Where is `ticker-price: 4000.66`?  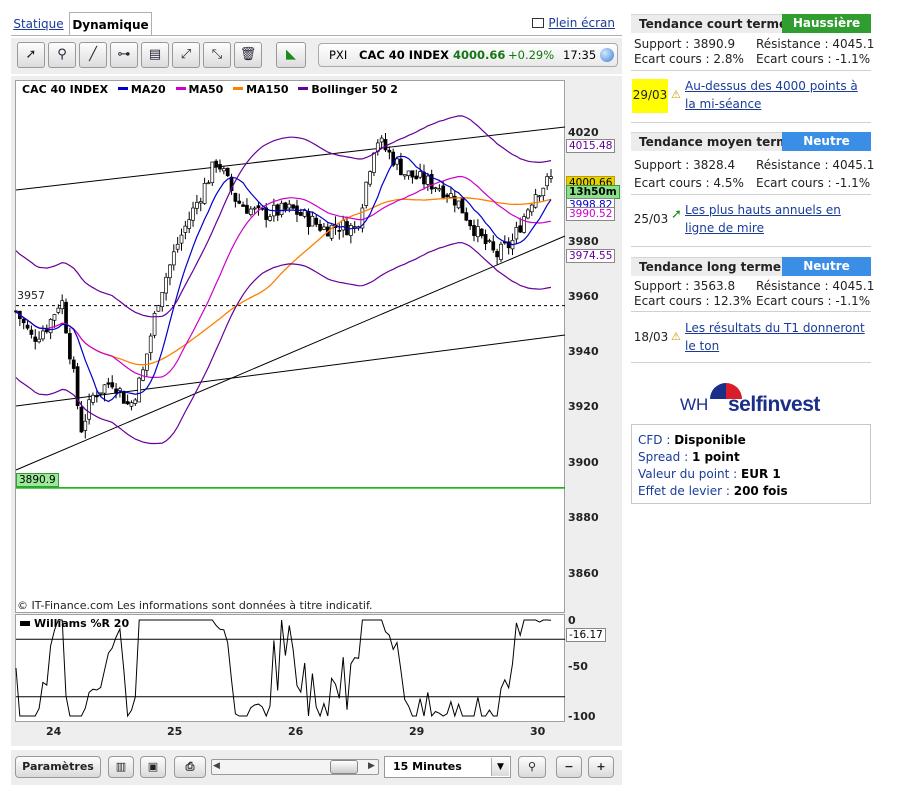
ticker-price: 4000.66 is located at coordinates (479, 55).